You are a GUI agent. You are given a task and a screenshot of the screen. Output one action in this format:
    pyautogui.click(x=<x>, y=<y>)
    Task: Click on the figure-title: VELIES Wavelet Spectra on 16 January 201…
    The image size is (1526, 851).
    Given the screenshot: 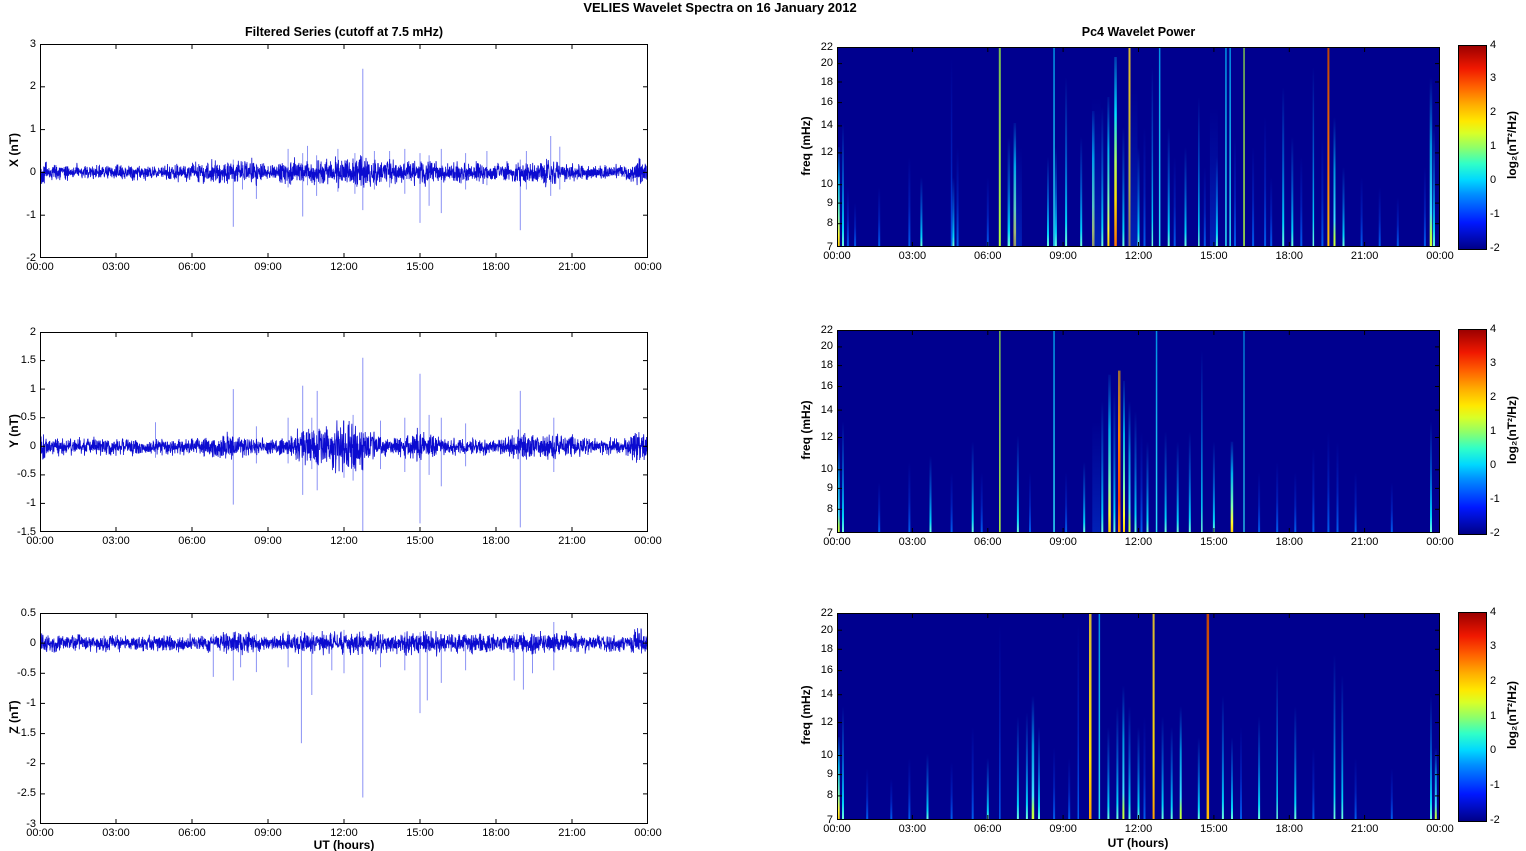 What is the action you would take?
    pyautogui.click(x=720, y=7)
    